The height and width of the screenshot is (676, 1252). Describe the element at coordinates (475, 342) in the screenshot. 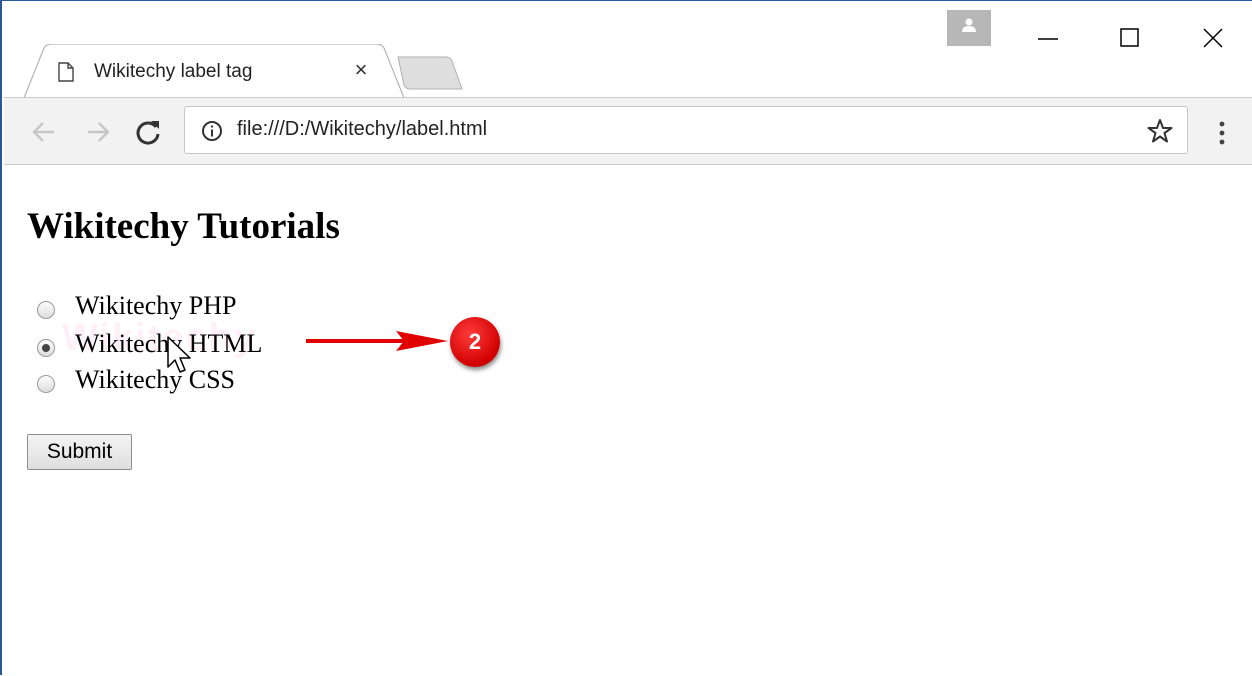

I see `step-number-badge: 2` at that location.